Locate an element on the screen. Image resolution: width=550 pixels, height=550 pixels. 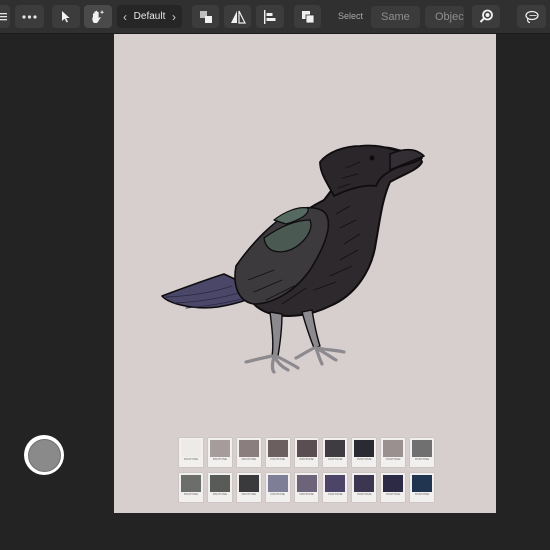
context-selector: ‹ Default › is located at coordinates (149, 16).